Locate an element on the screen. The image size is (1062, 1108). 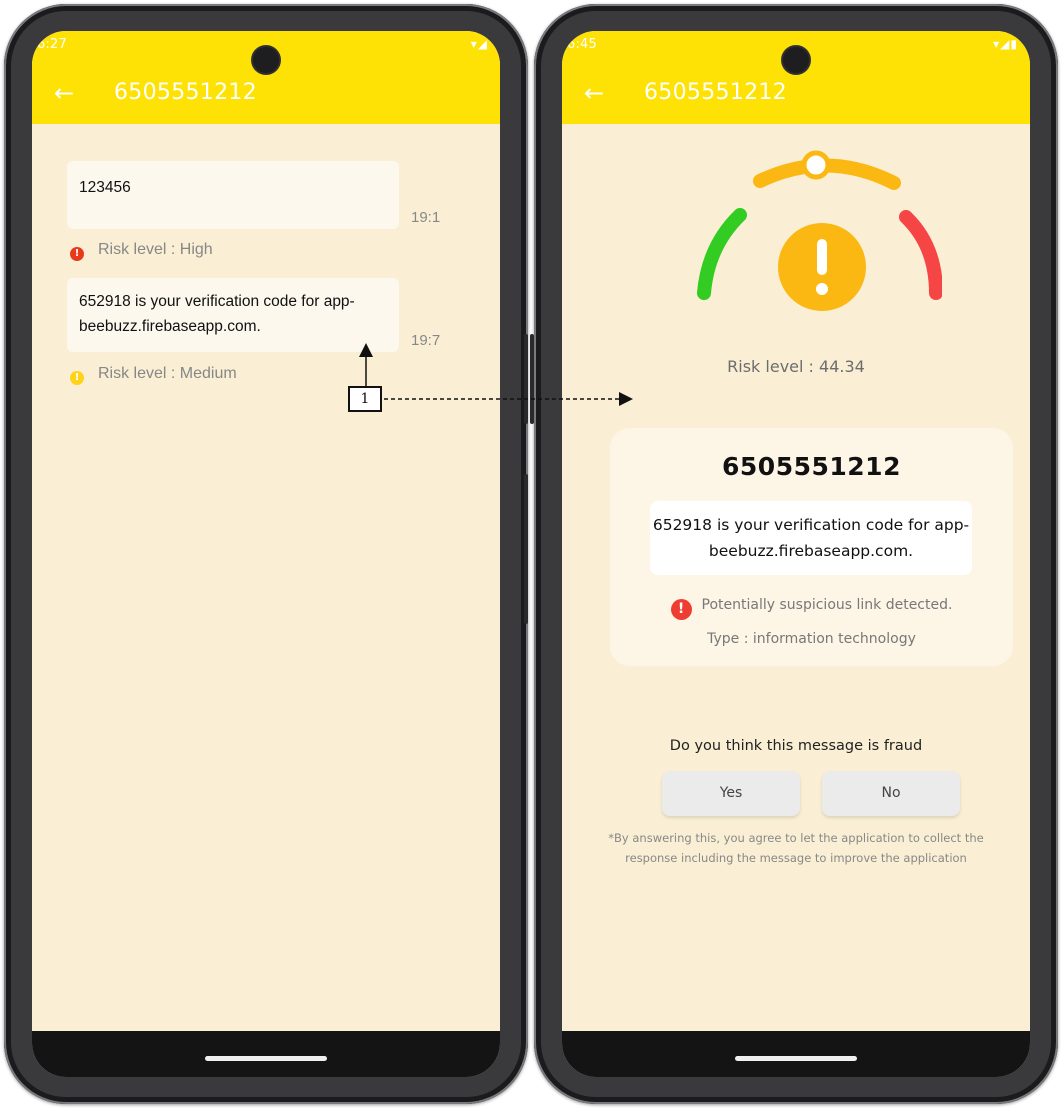
annotation-up-arrowhead is located at coordinates (366, 350).